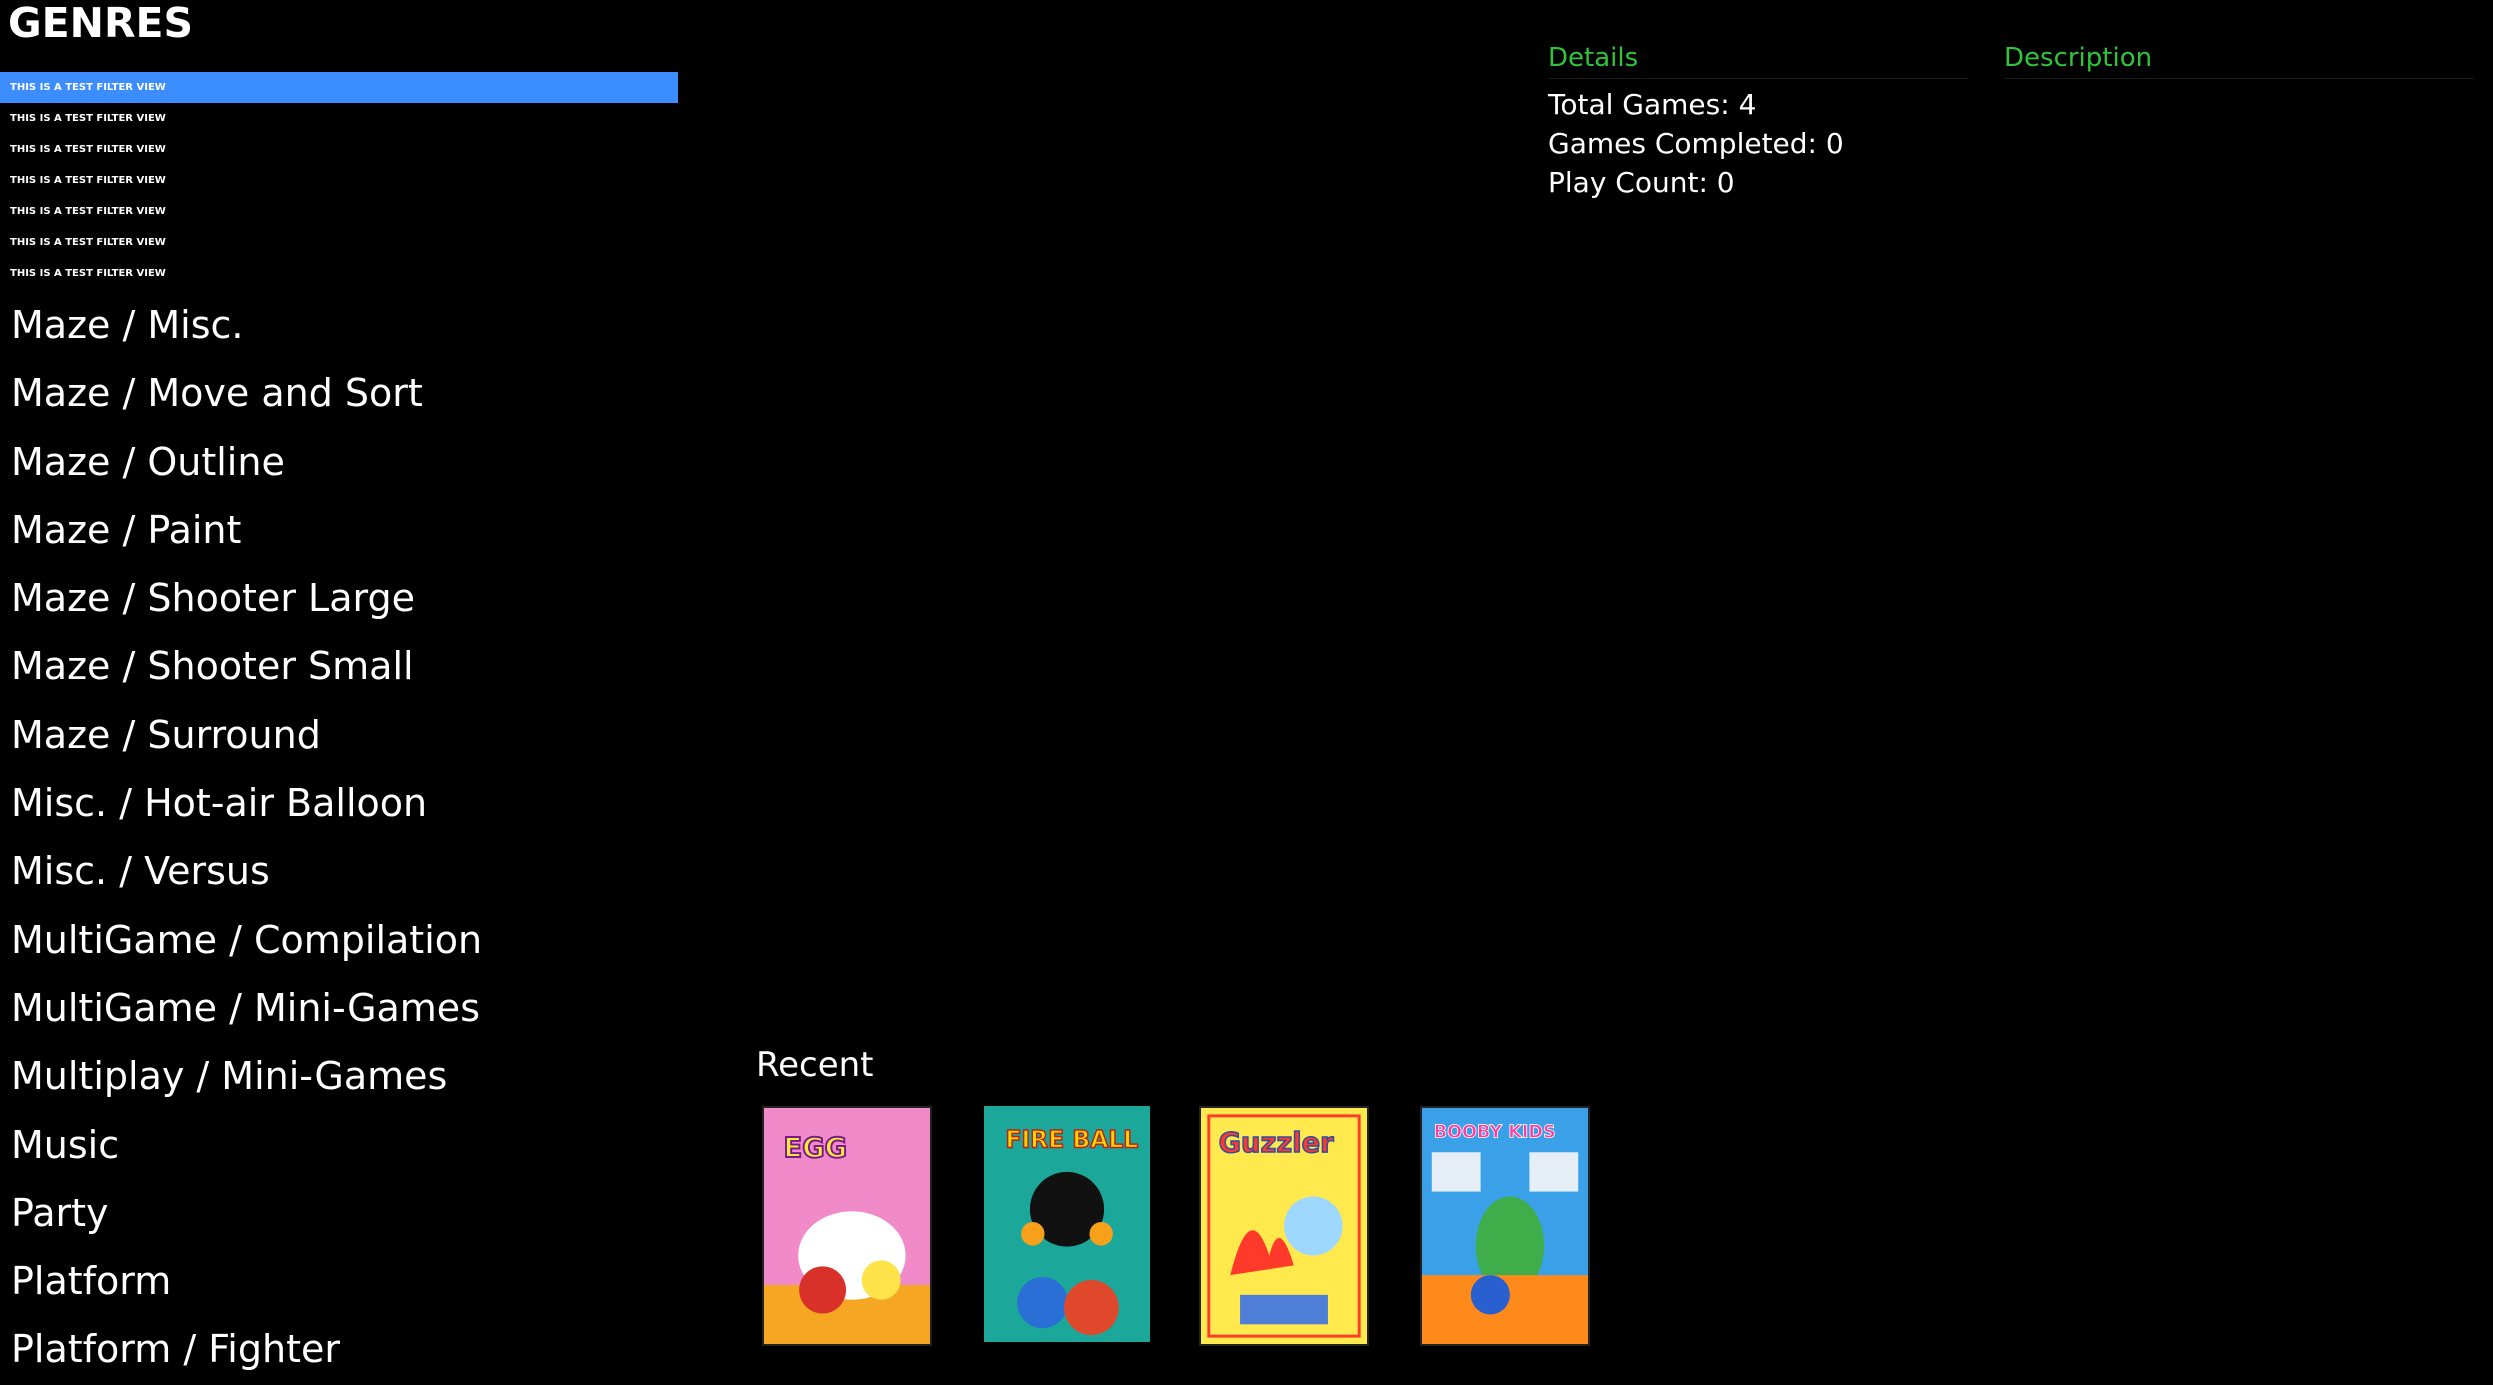 Image resolution: width=2493 pixels, height=1385 pixels. Describe the element at coordinates (1696, 143) in the screenshot. I see `games-completed-stat: Games Completed: 0` at that location.